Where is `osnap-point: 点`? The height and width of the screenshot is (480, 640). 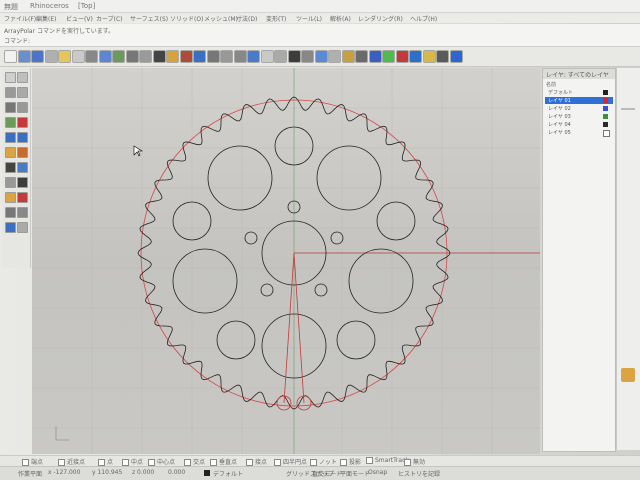
osnap-point: 点 is located at coordinates (105, 461).